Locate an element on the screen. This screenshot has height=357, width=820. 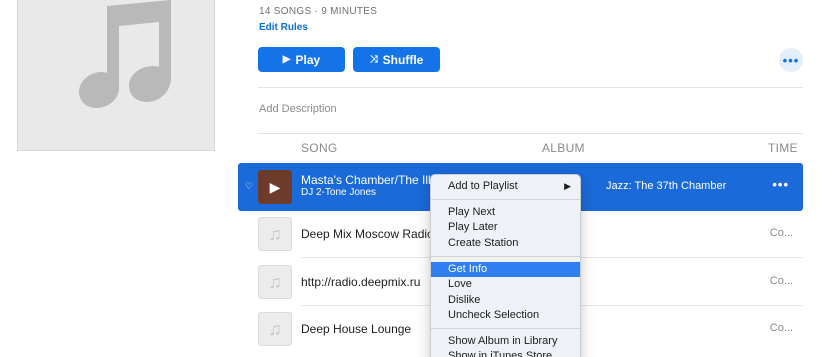
menu-item-label: Add to Playlist is located at coordinates (483, 186).